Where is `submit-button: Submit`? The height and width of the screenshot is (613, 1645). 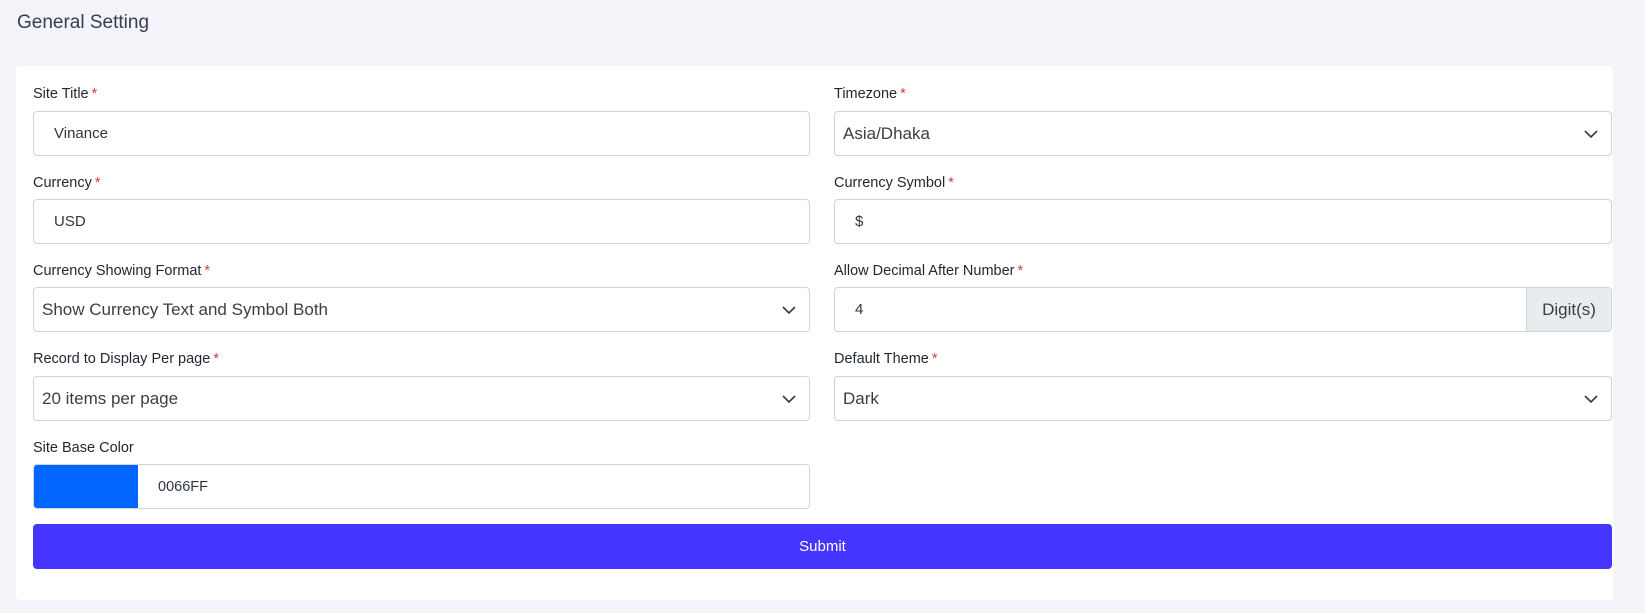 submit-button: Submit is located at coordinates (822, 546).